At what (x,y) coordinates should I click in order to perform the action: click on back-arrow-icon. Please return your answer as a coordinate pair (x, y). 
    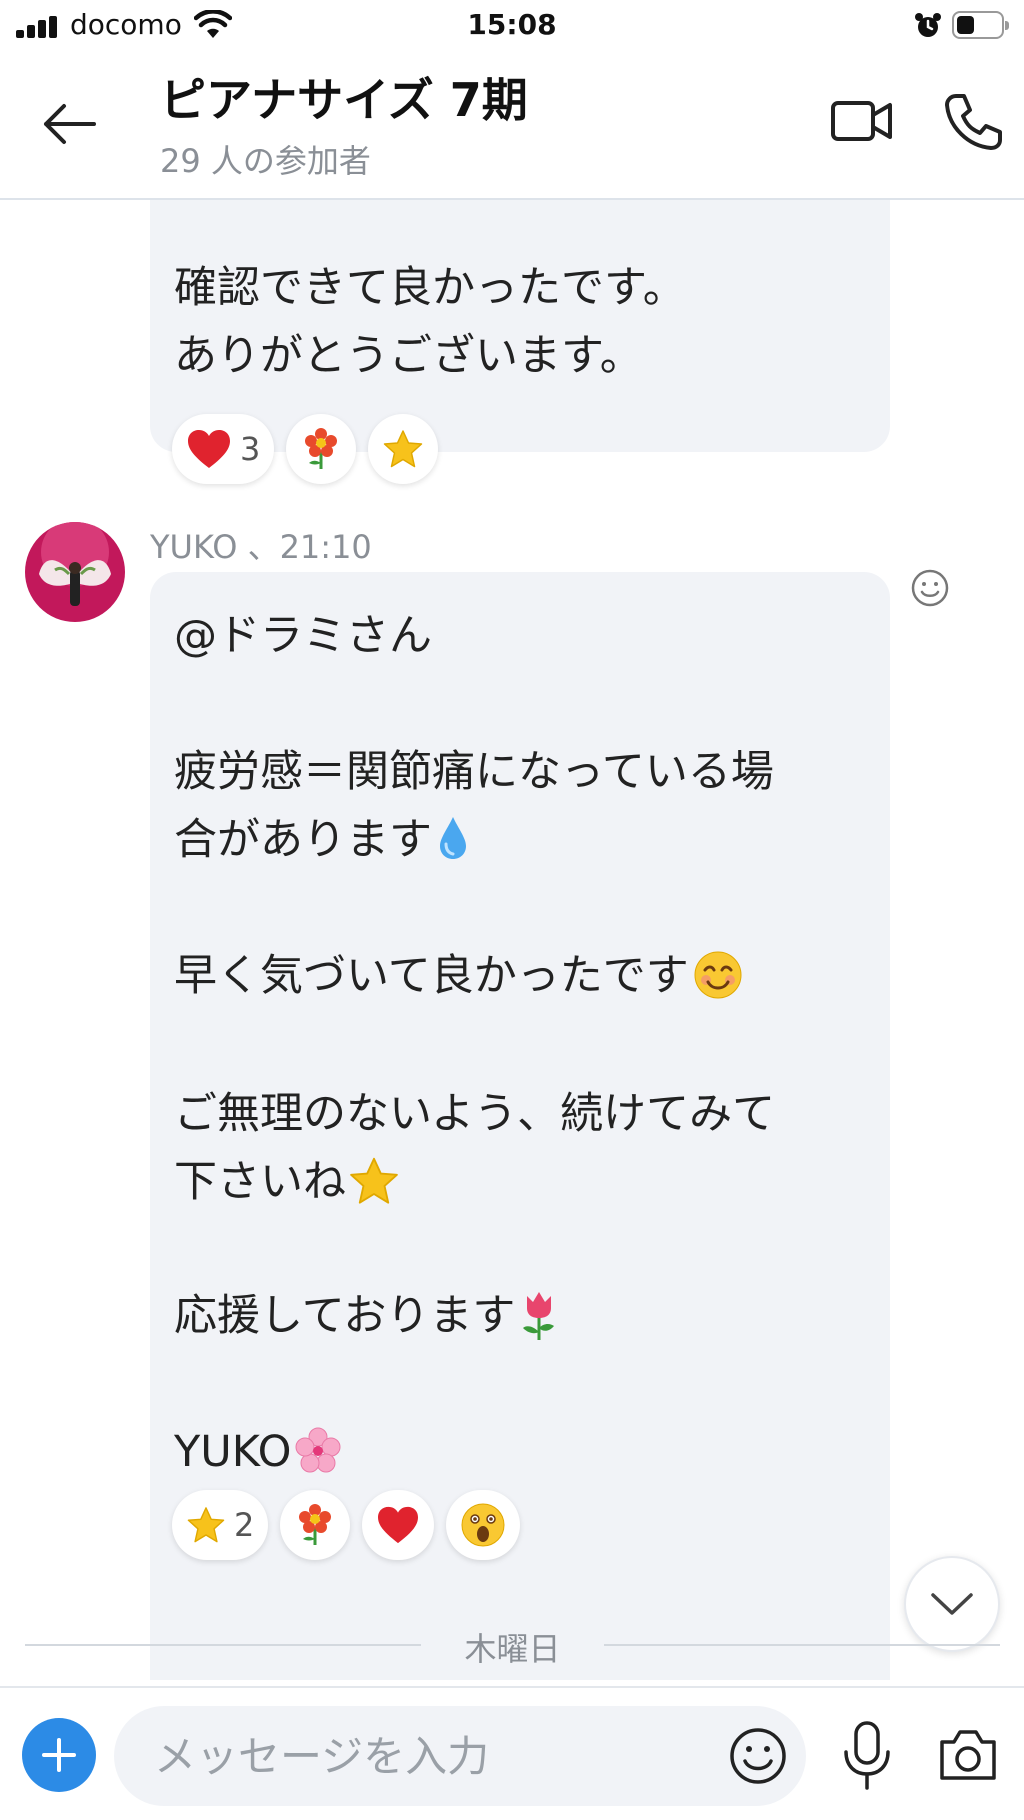
    Looking at the image, I should click on (70, 124).